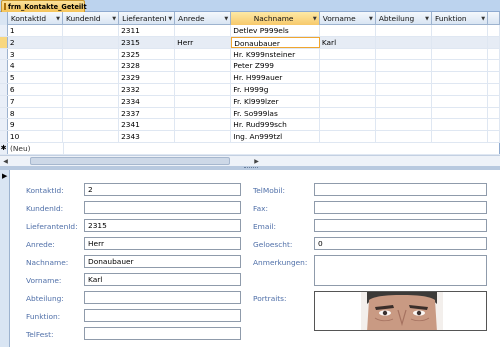  Describe the element at coordinates (251, 168) in the screenshot. I see `splitter-grip-icon` at that location.